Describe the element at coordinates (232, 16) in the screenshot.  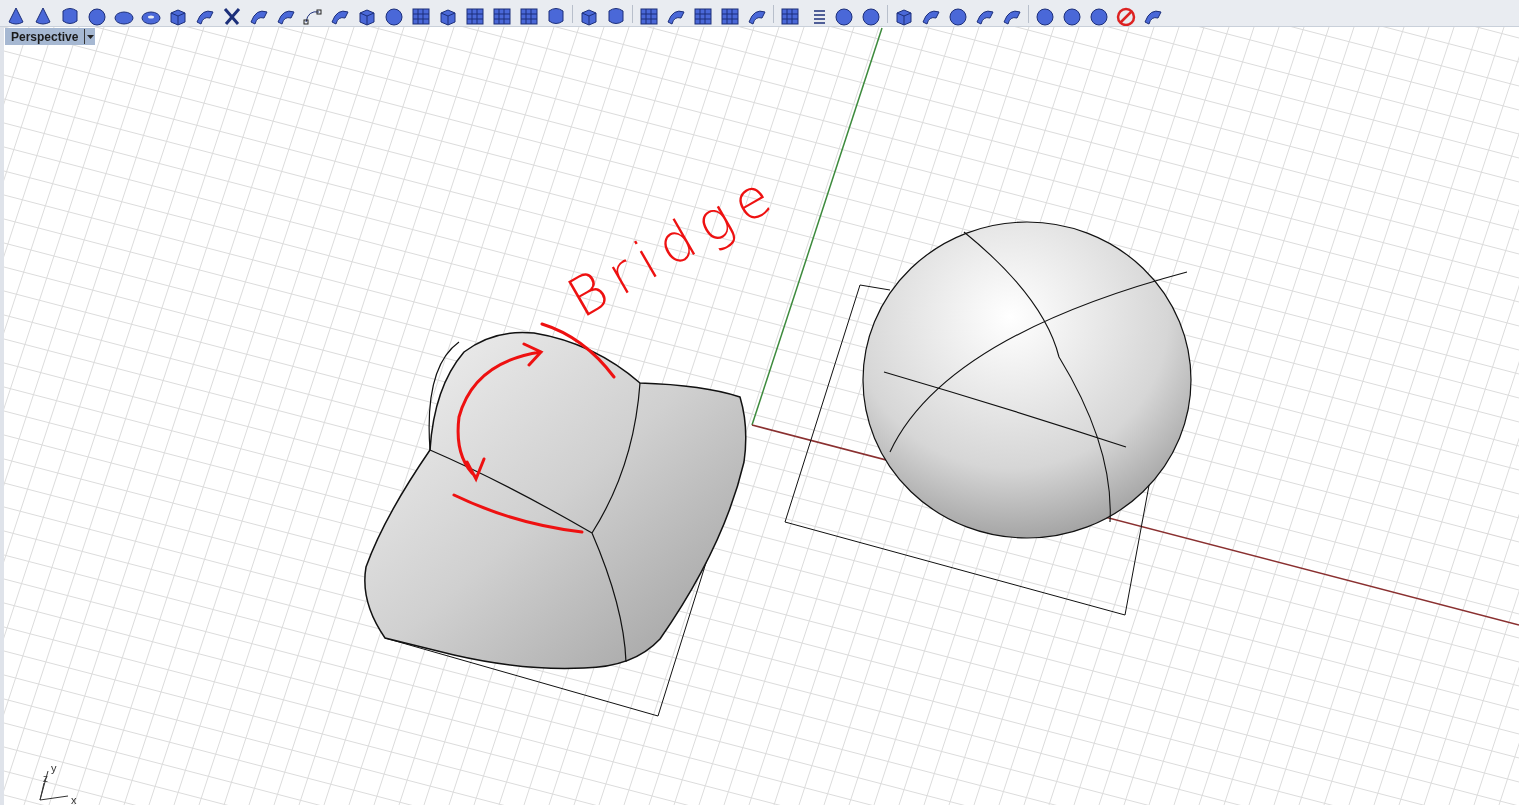
I see `cross-icon` at that location.